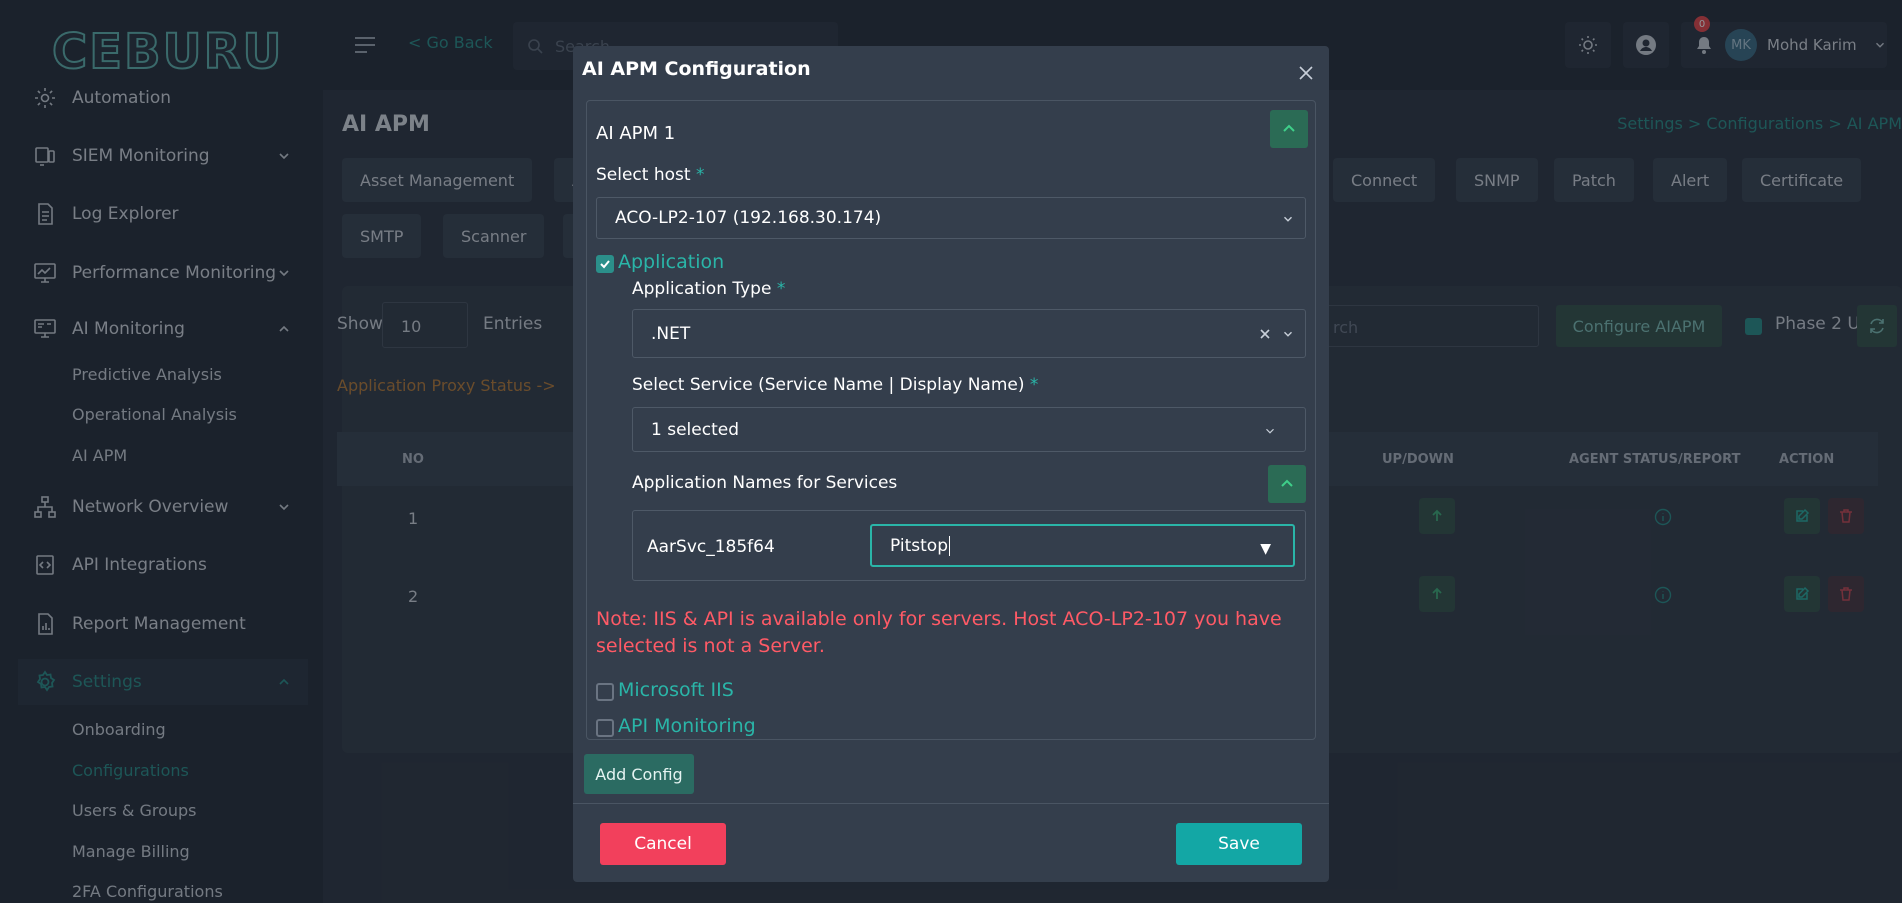 This screenshot has height=903, width=1902. Describe the element at coordinates (639, 774) in the screenshot. I see `add-config-button: Add Config` at that location.